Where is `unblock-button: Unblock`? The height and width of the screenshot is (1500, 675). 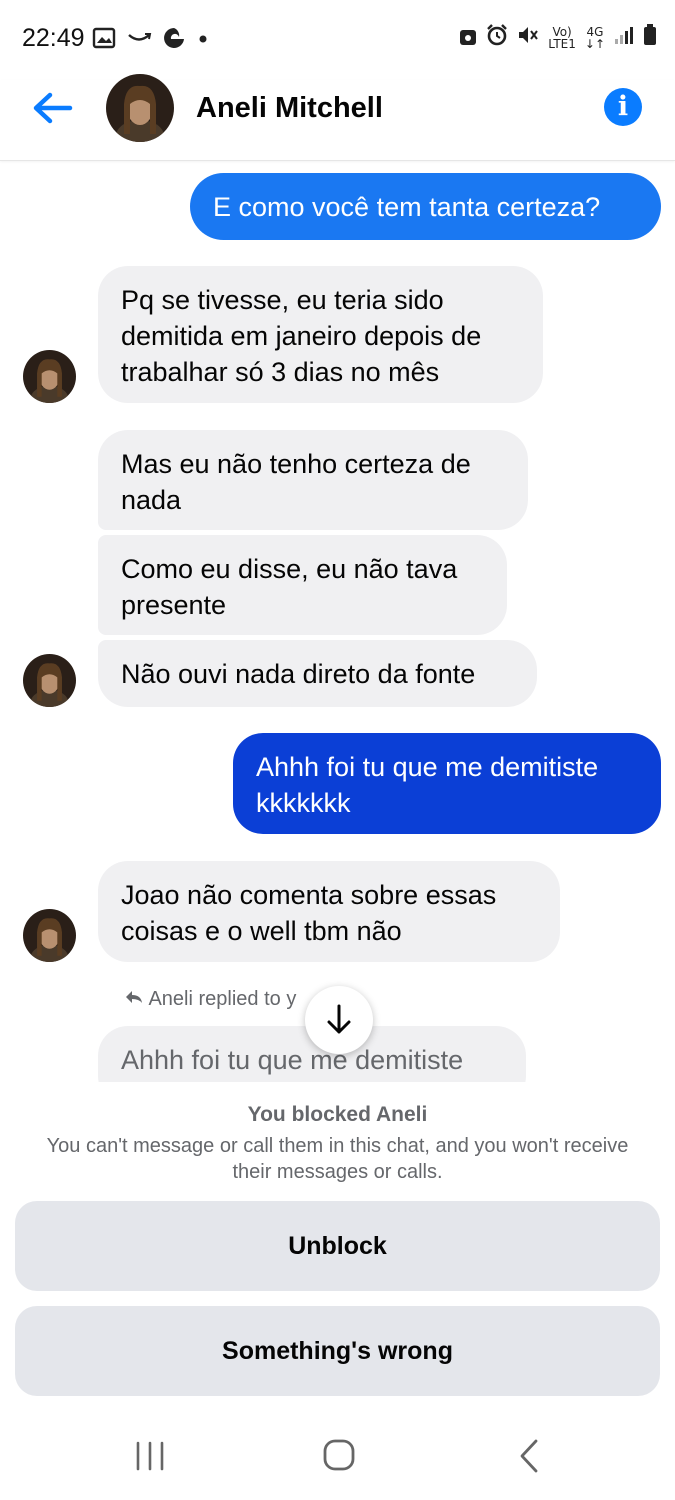
unblock-button: Unblock is located at coordinates (337, 1246).